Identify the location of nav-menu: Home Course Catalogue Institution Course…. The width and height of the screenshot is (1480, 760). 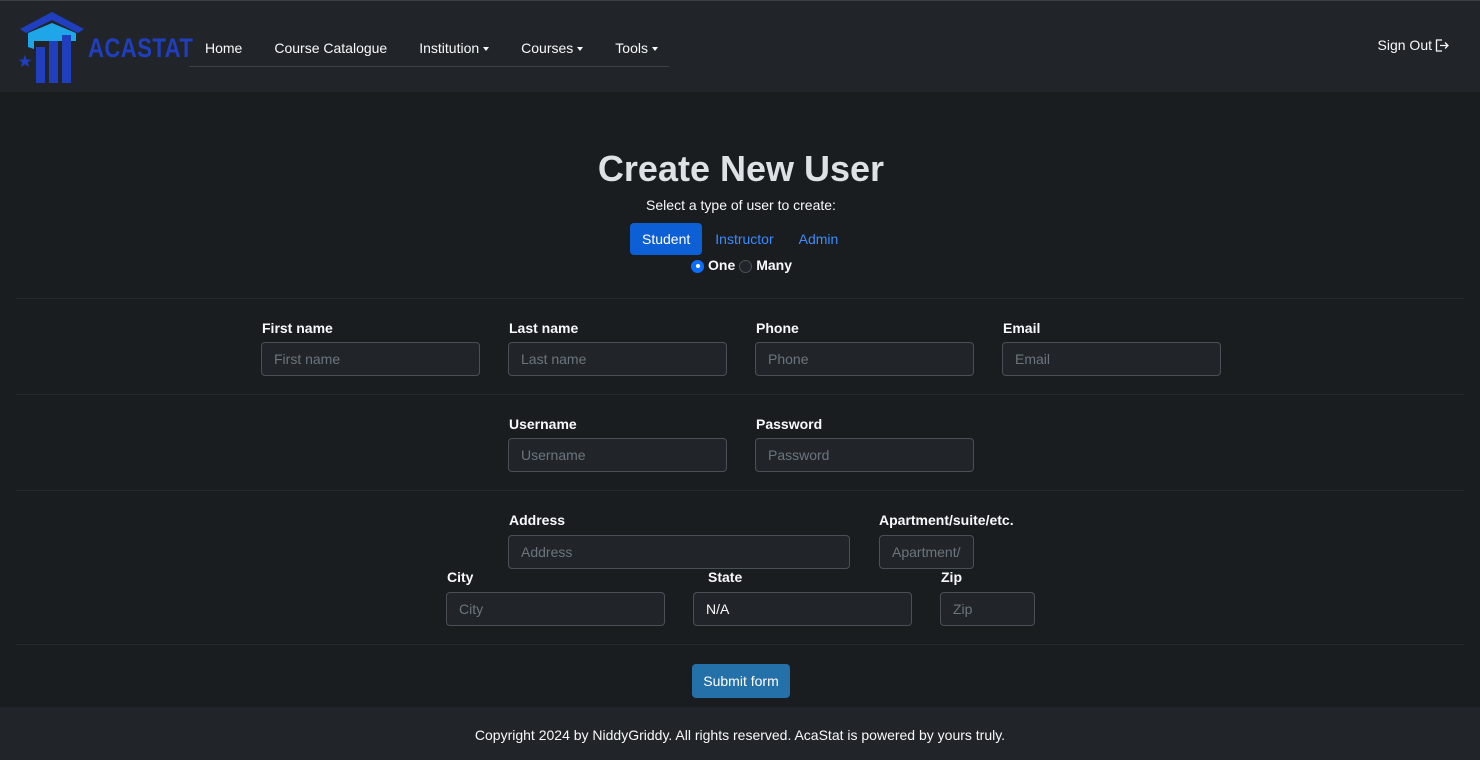
(429, 48).